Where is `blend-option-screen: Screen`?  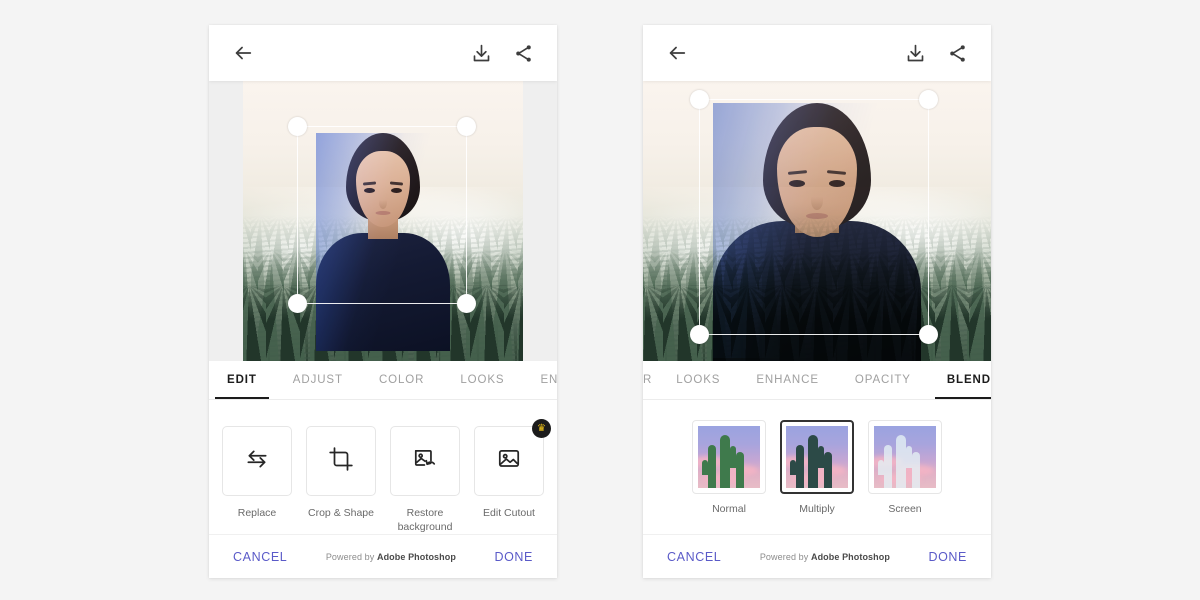
blend-option-screen: Screen is located at coordinates (905, 477).